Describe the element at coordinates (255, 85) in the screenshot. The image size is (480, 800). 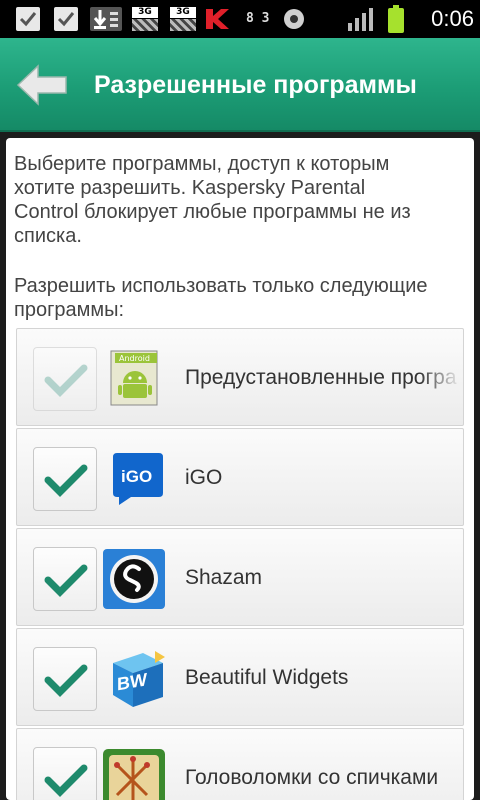
I see `page-title: Разрешенные программы` at that location.